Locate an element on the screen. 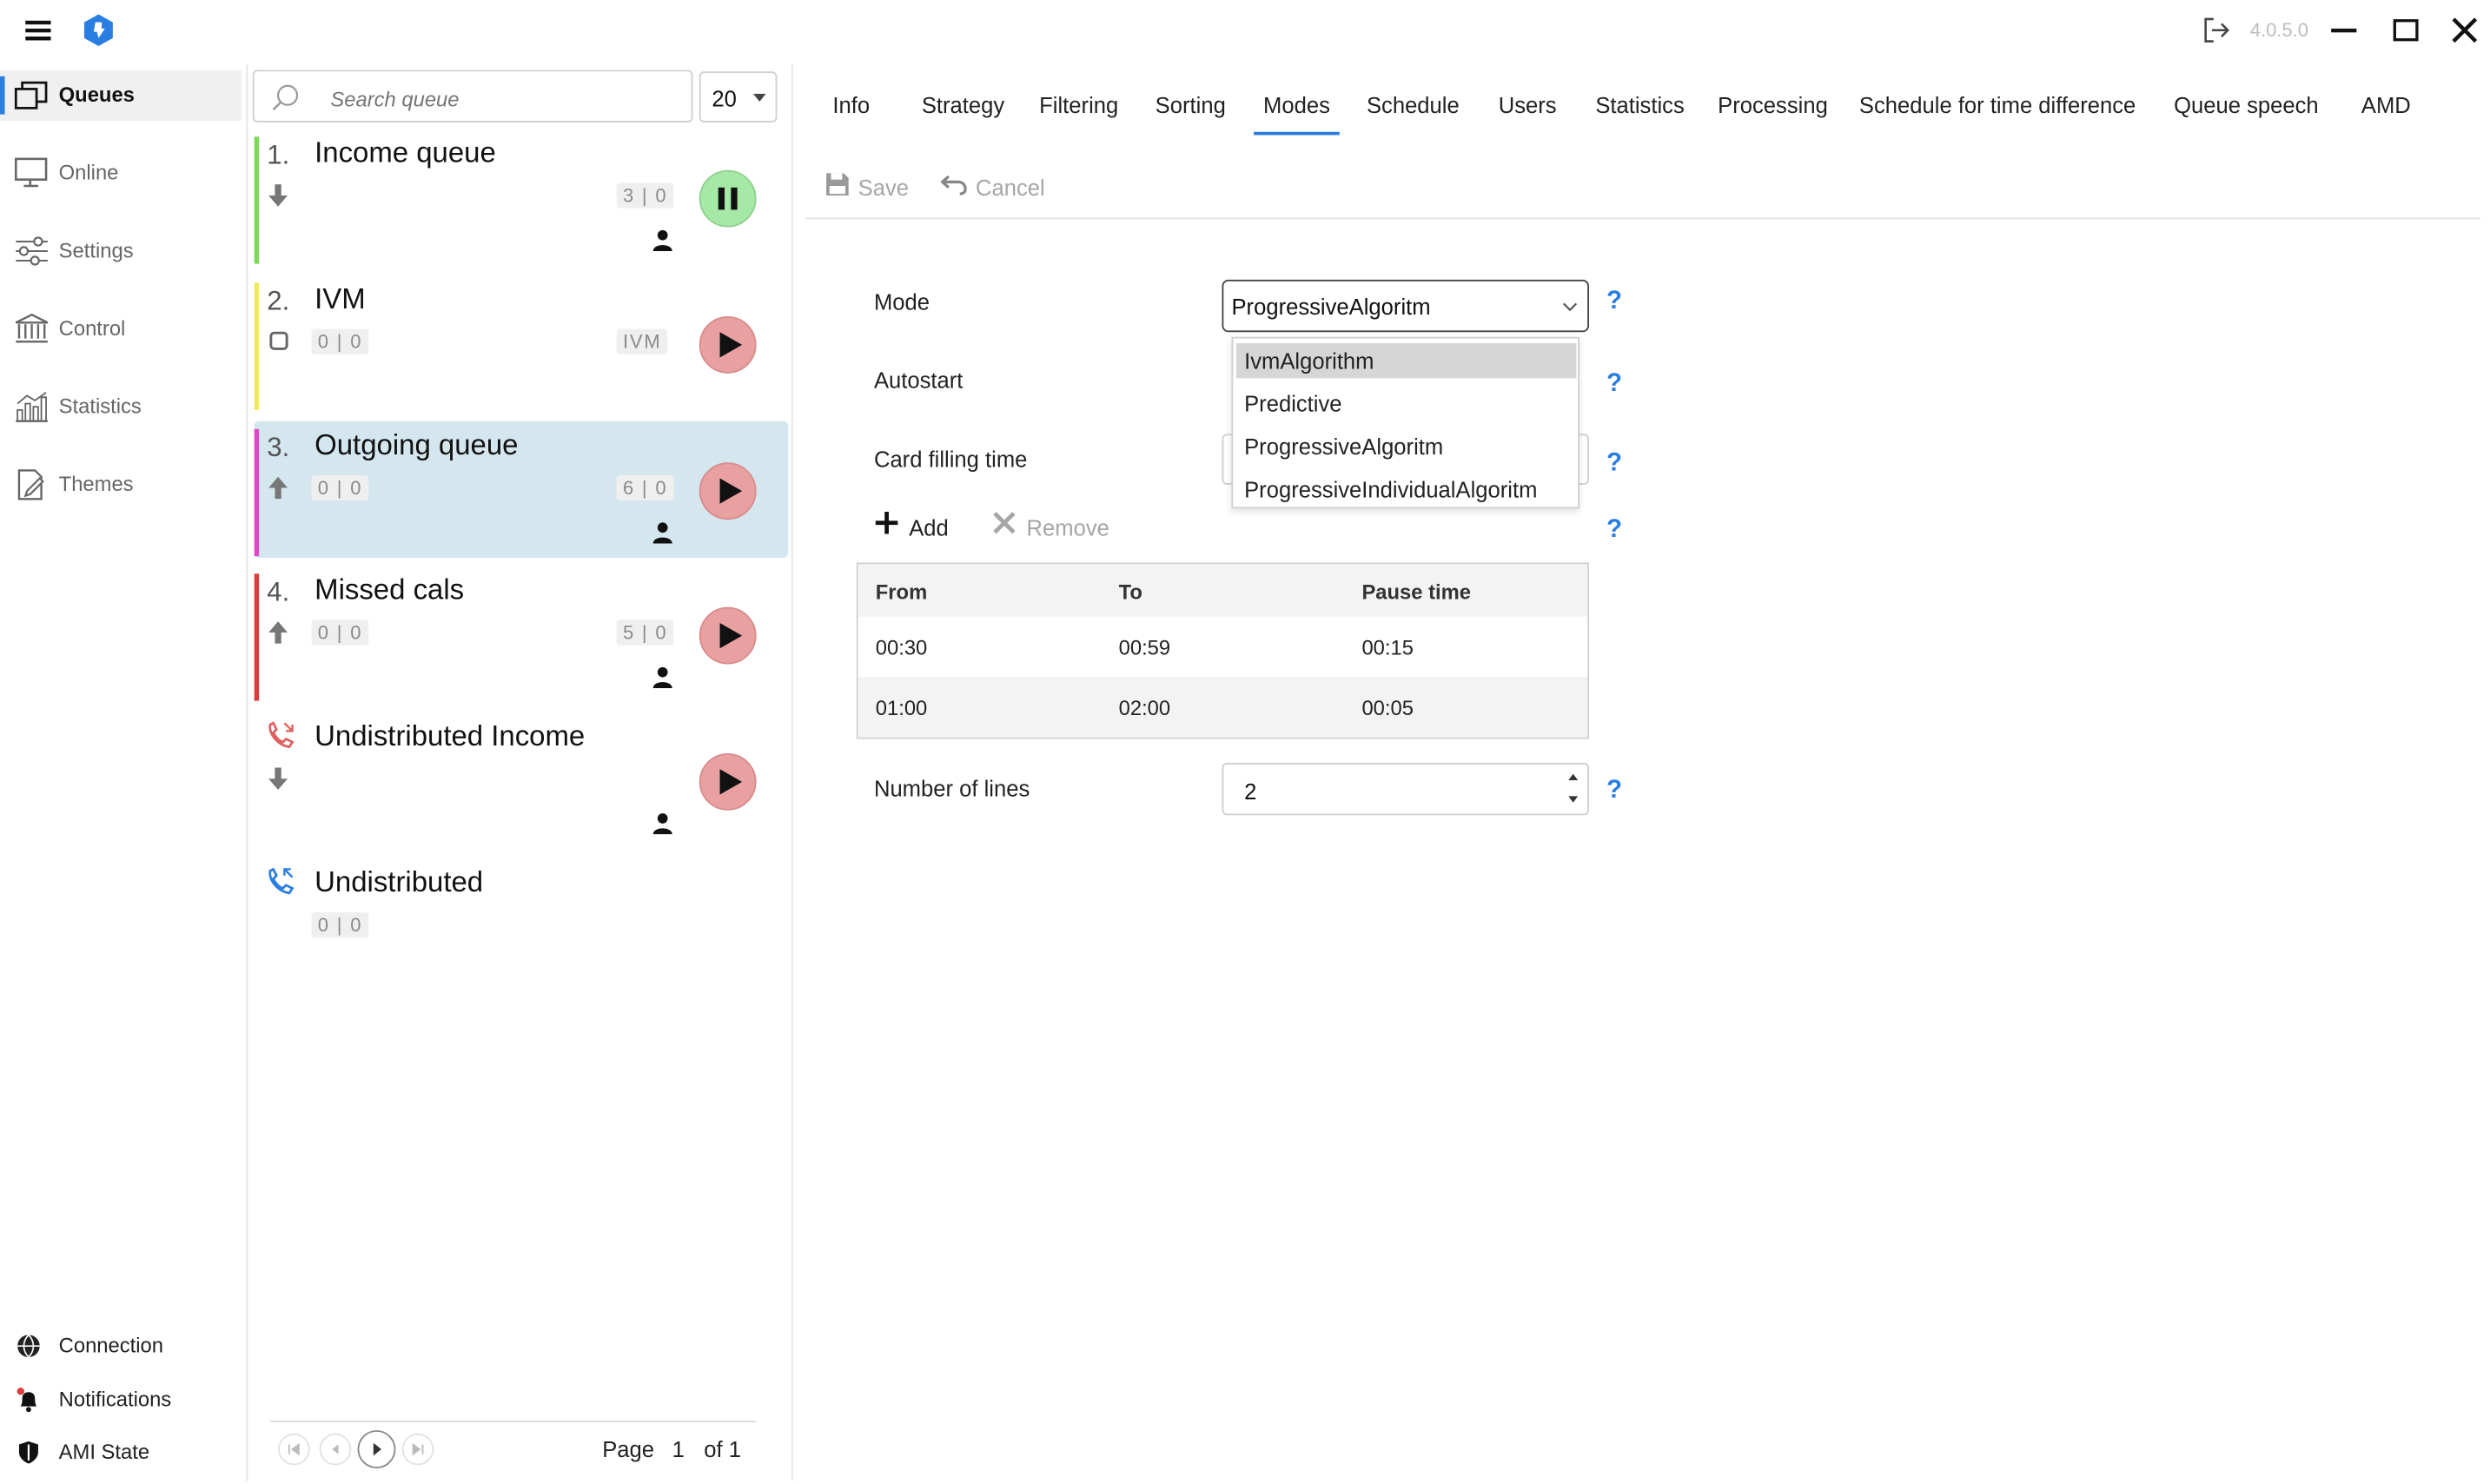 The width and height of the screenshot is (2490, 1484). mode-select: ProgressiveAlgoritm is located at coordinates (1405, 306).